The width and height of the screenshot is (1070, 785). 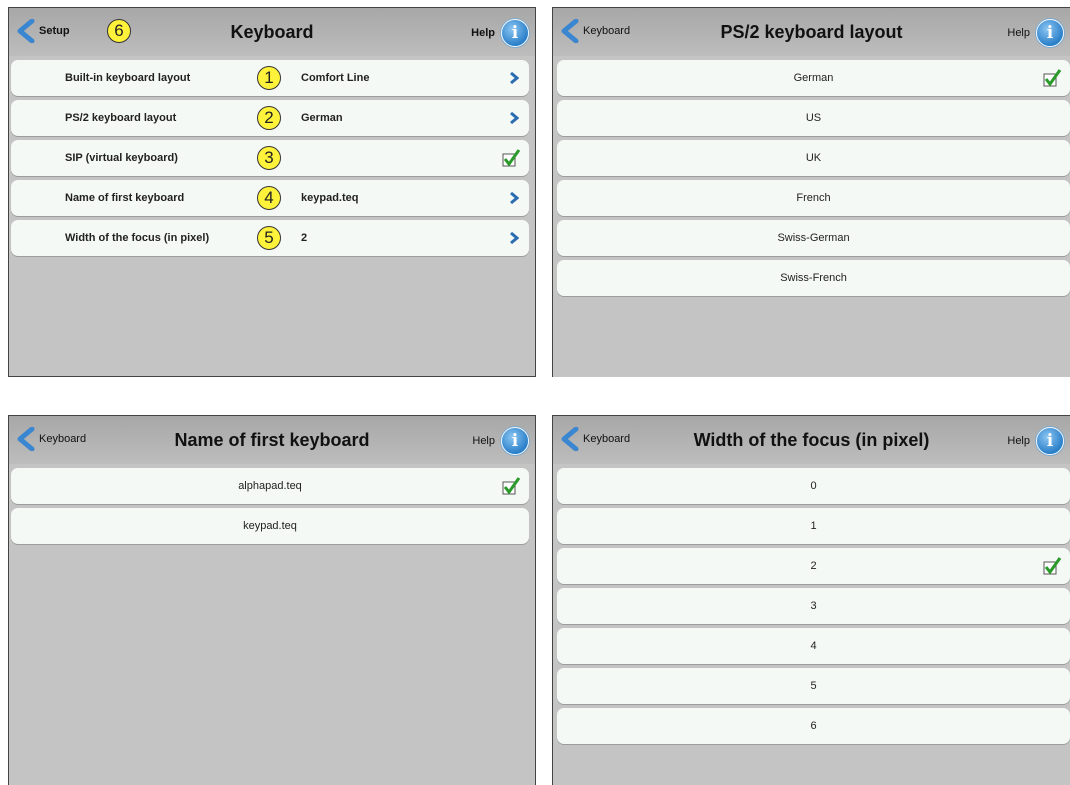 I want to click on header-bar: Setup 6 Keyboard Help i, so click(x=272, y=32).